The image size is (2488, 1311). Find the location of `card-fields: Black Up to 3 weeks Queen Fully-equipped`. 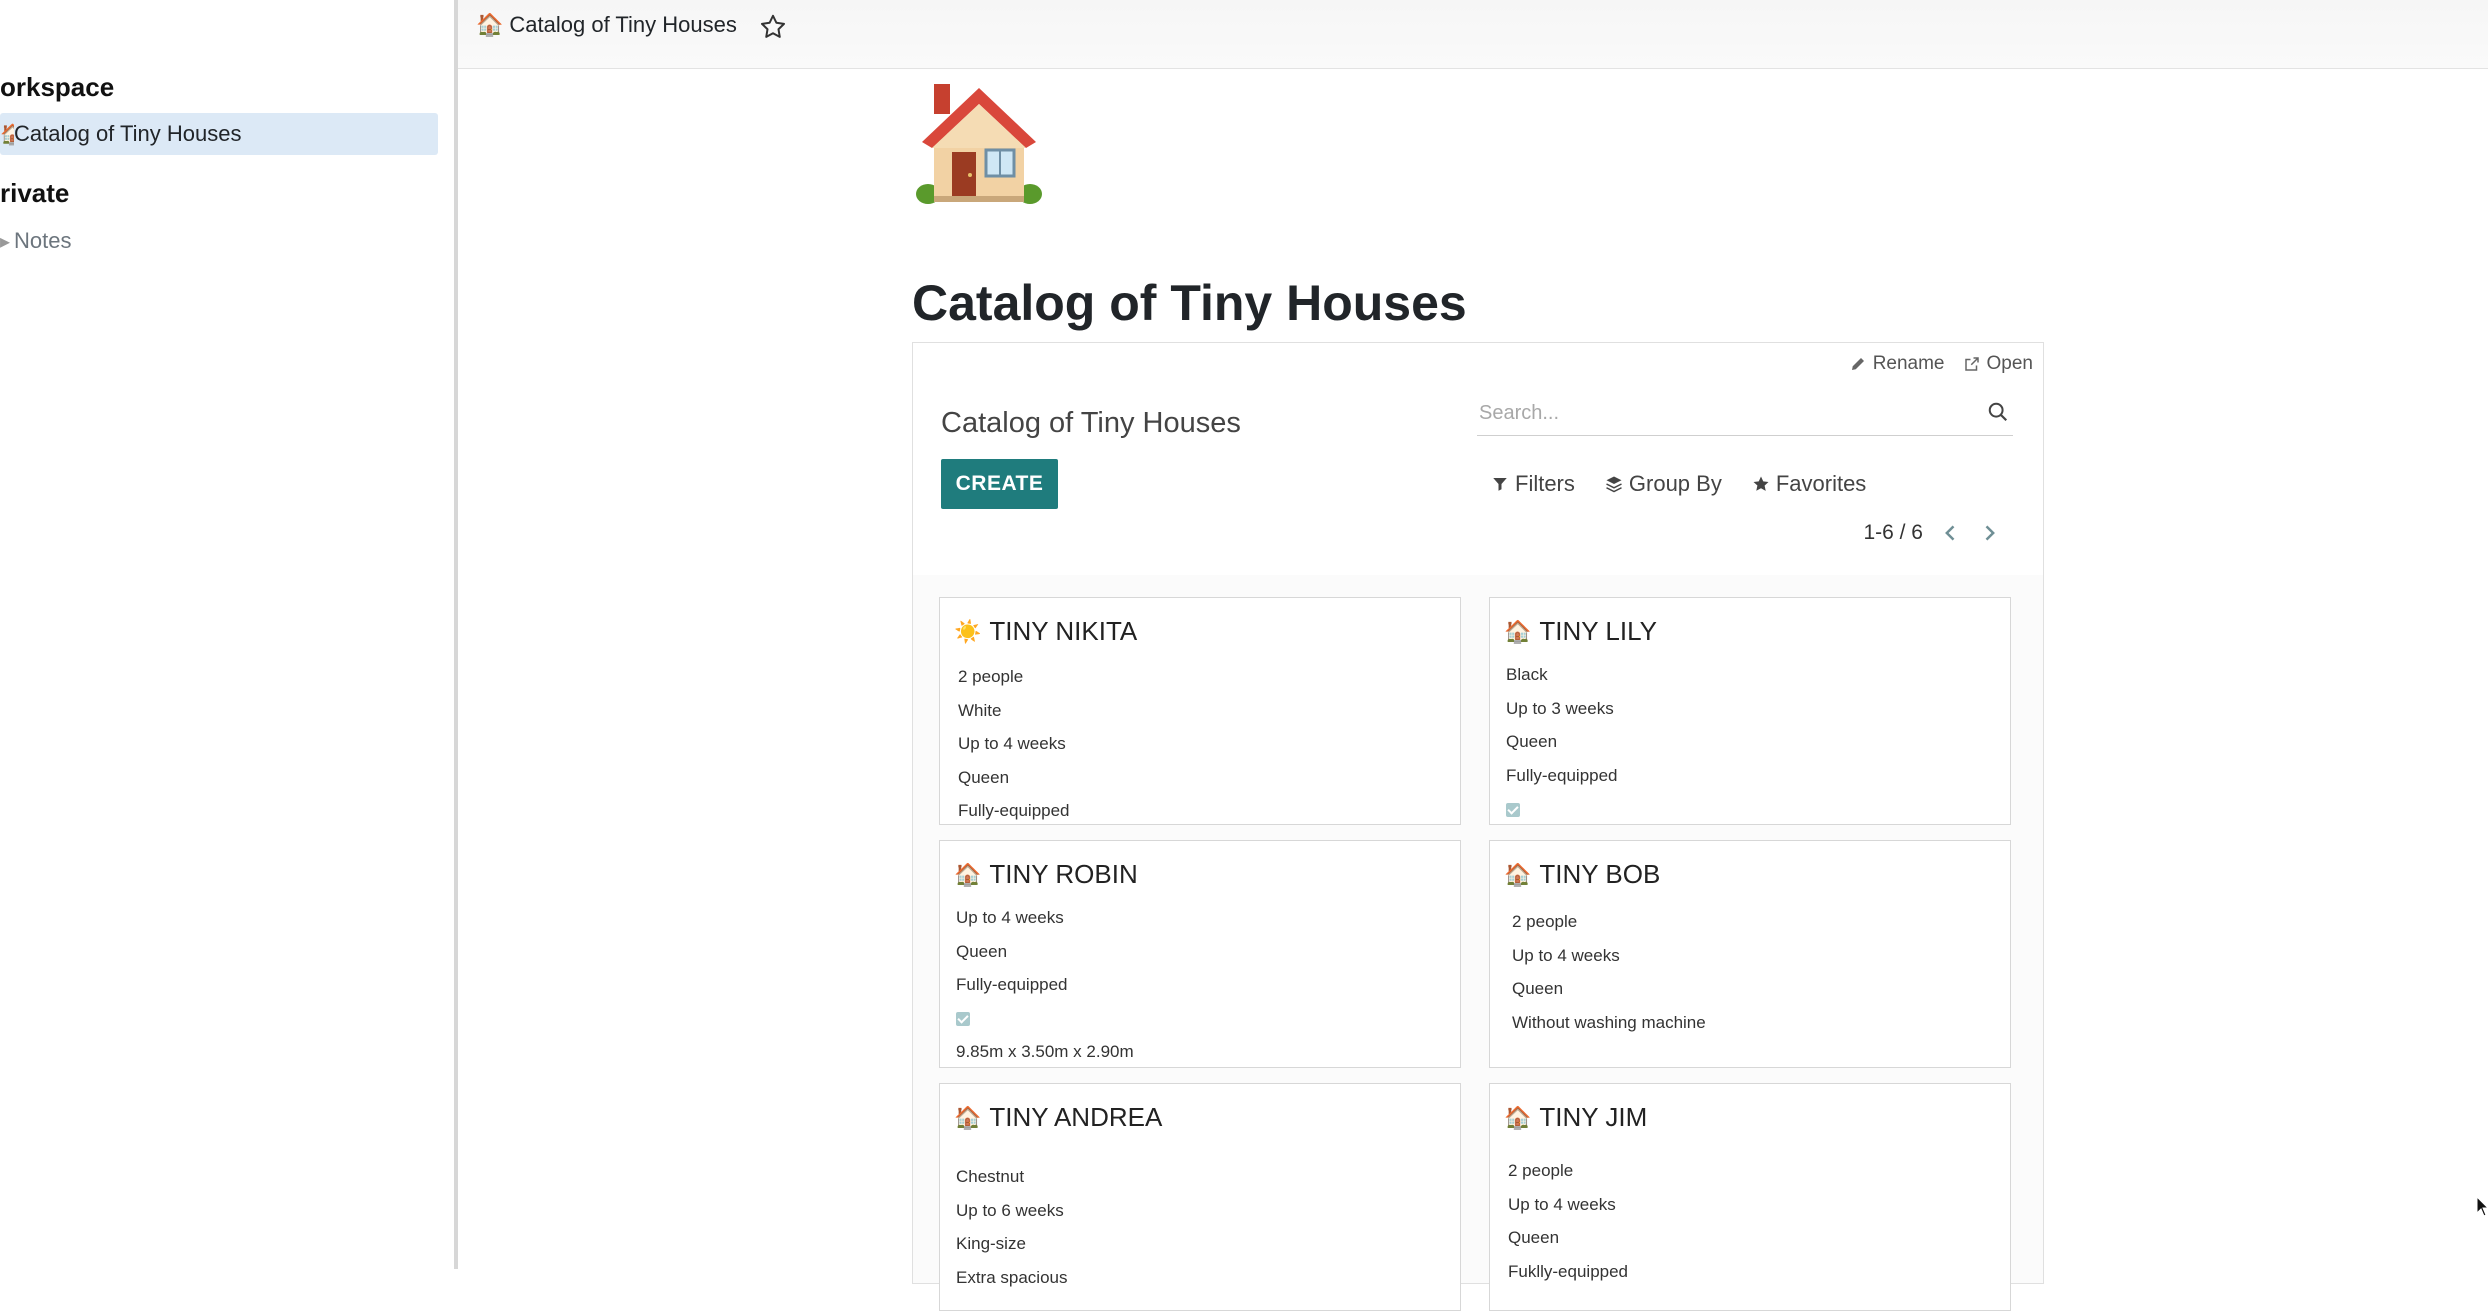

card-fields: Black Up to 3 weeks Queen Fully-equipped is located at coordinates (1562, 741).